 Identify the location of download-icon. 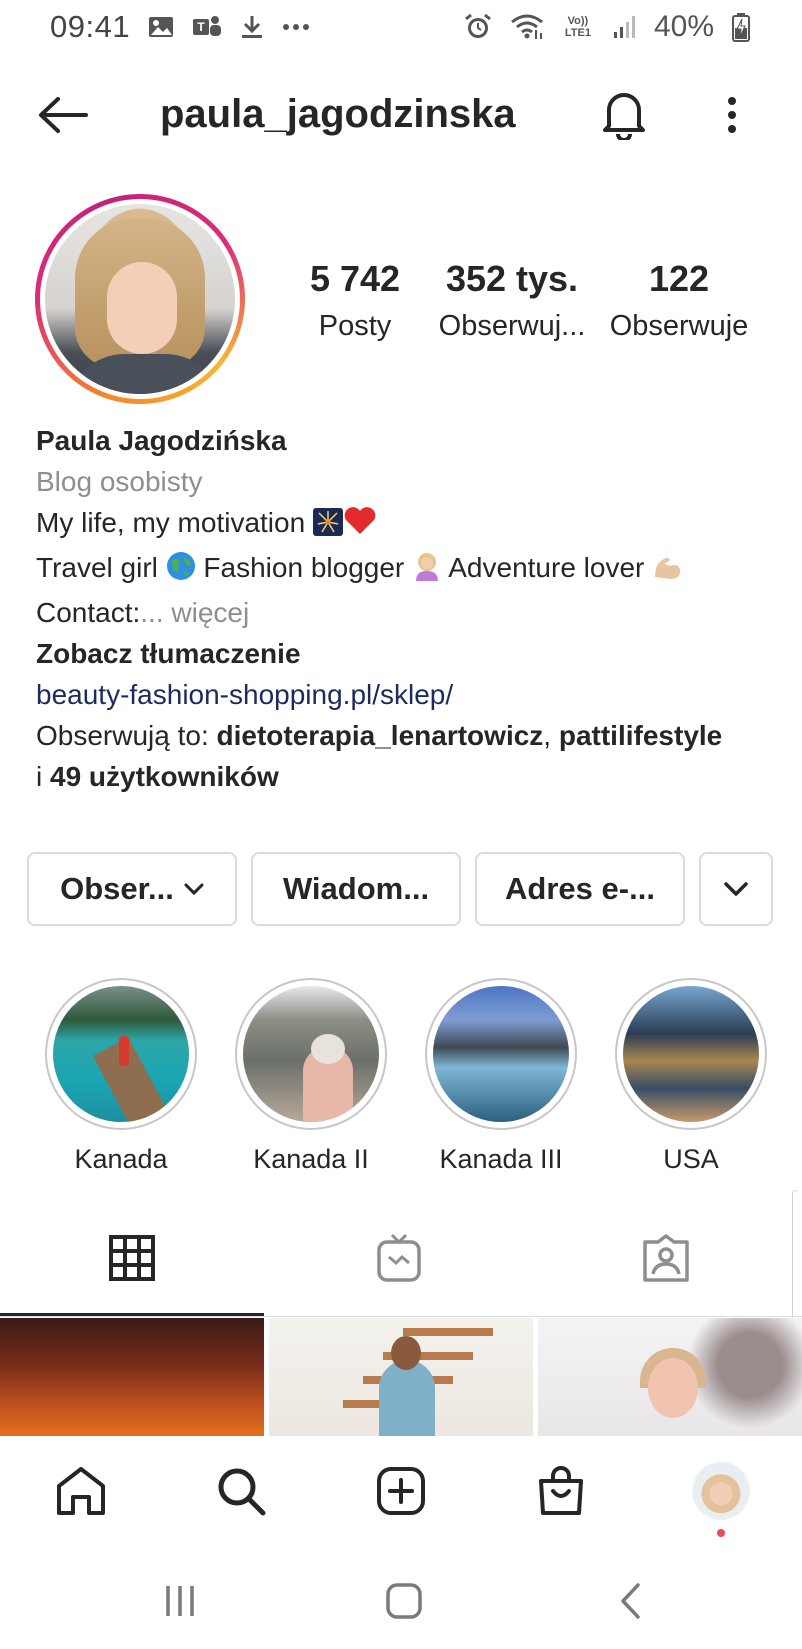
(252, 27).